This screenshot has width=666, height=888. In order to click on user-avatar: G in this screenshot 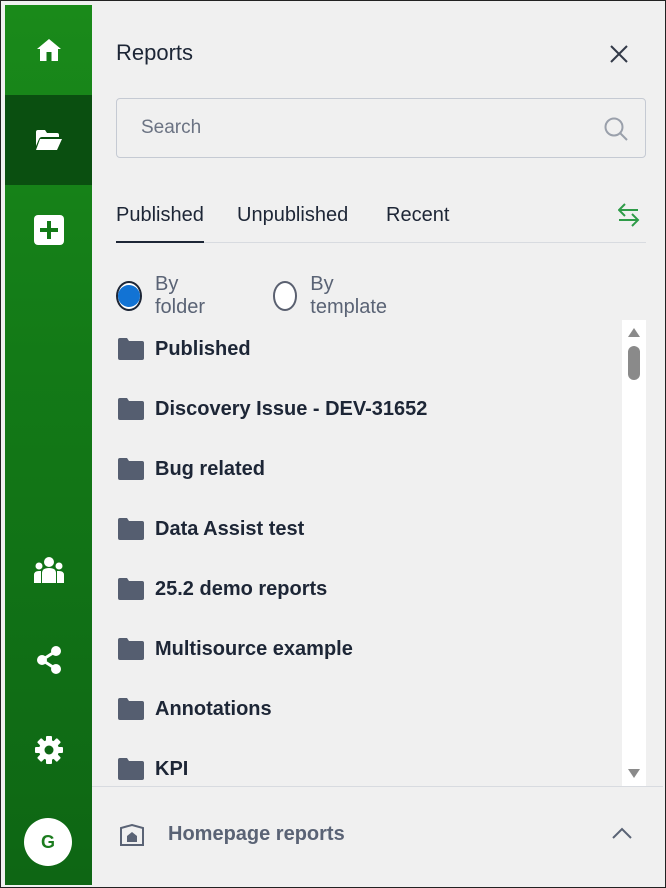, I will do `click(48, 842)`.